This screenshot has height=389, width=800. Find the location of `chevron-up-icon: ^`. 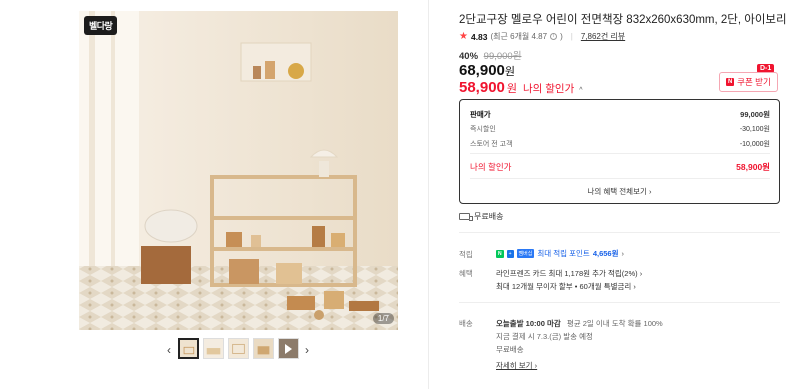

chevron-up-icon: ^ is located at coordinates (581, 90).